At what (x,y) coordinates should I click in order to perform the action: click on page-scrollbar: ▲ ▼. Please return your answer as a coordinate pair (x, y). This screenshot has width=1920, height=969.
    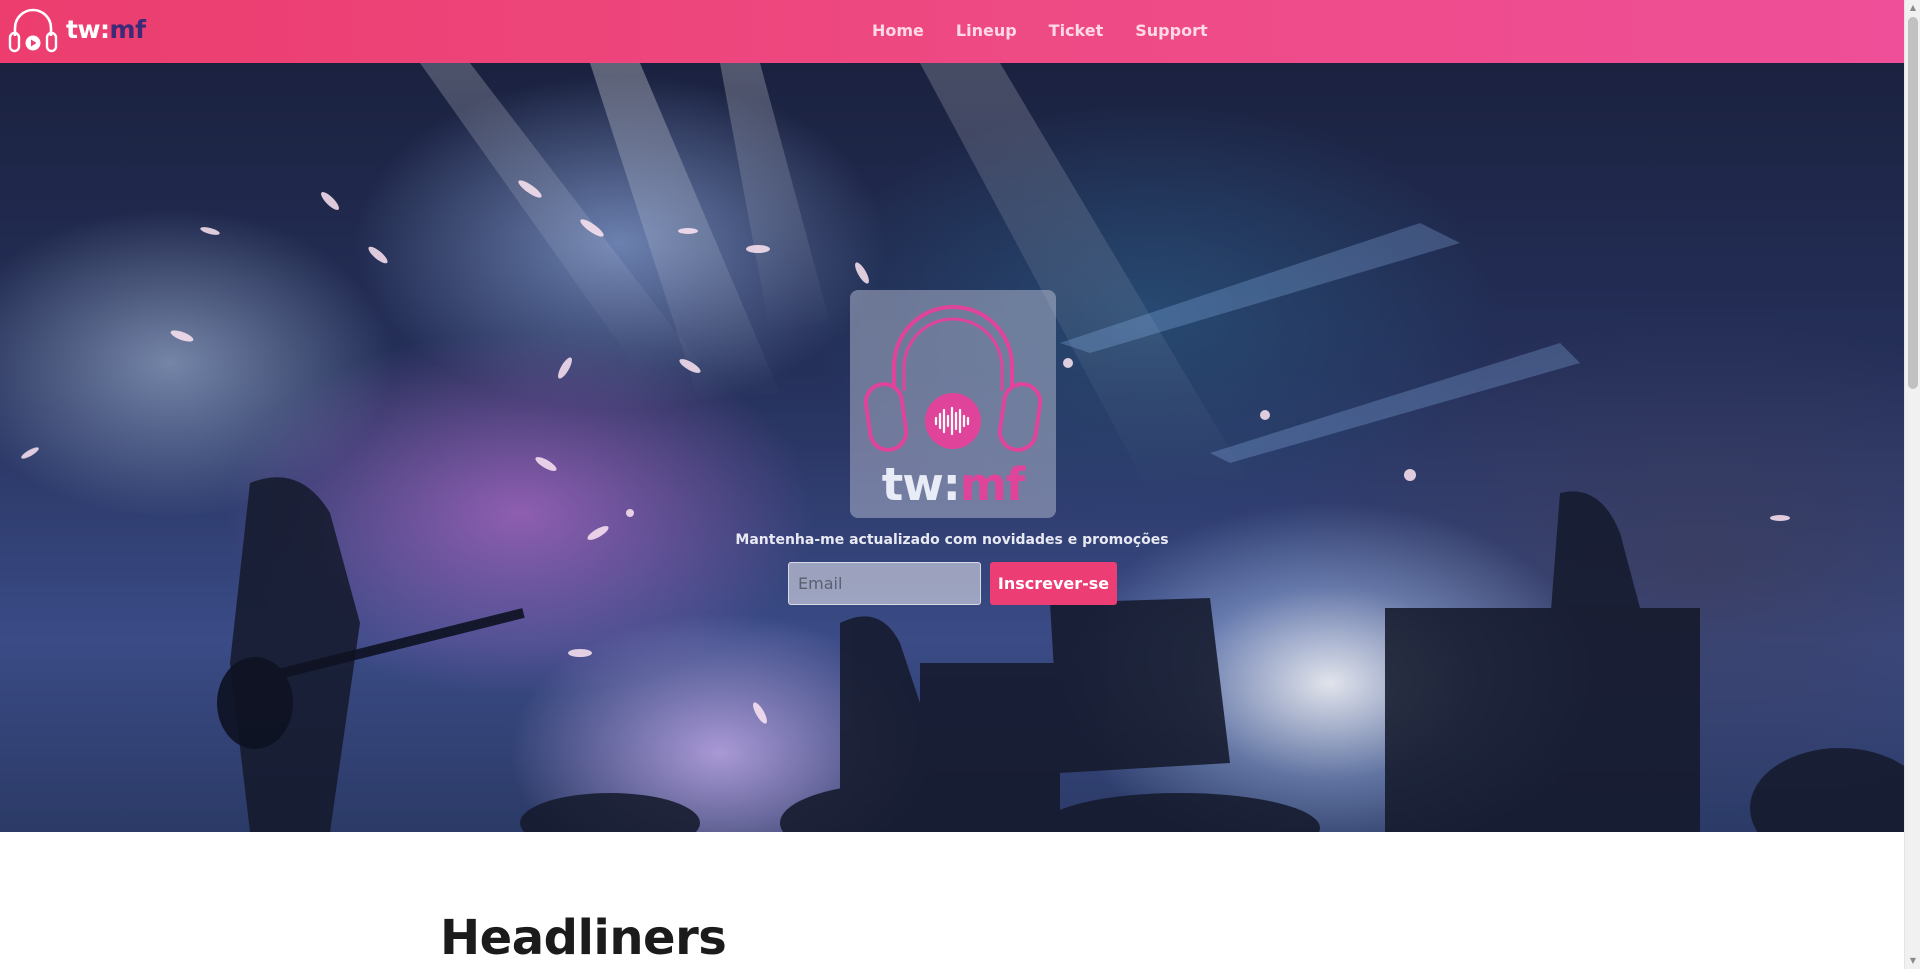
    Looking at the image, I should click on (1912, 484).